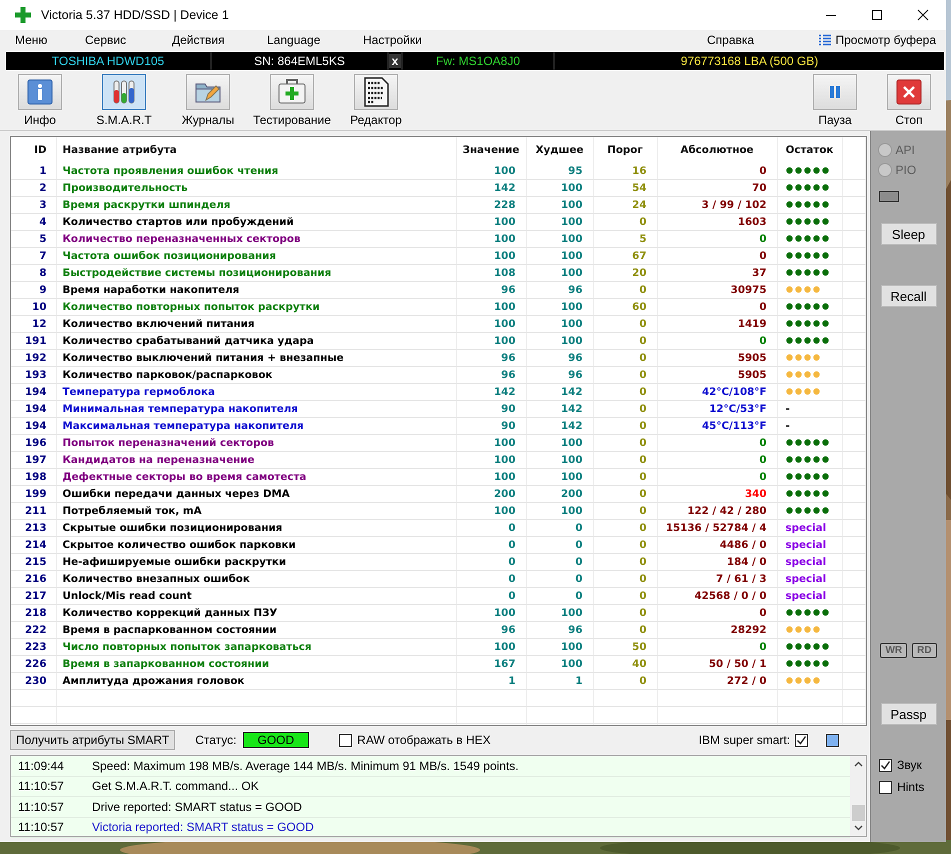  What do you see at coordinates (424, 740) in the screenshot?
I see `checkbox-label: RAW отображать в HEX` at bounding box center [424, 740].